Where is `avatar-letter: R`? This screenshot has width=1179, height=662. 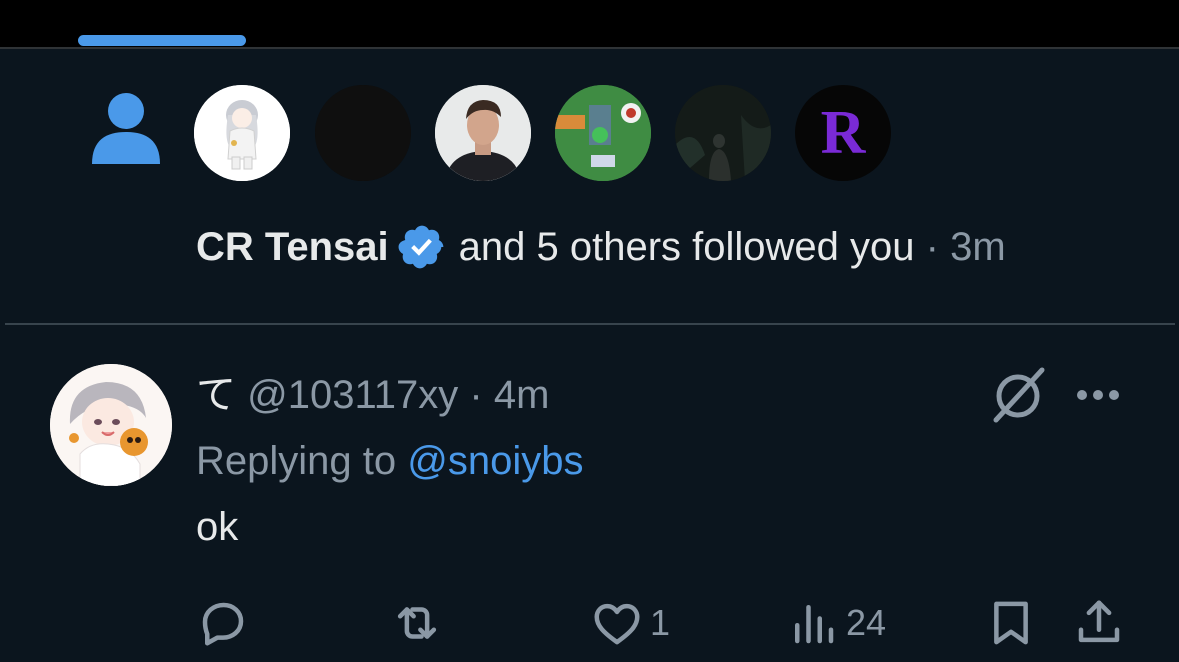 avatar-letter: R is located at coordinates (843, 132).